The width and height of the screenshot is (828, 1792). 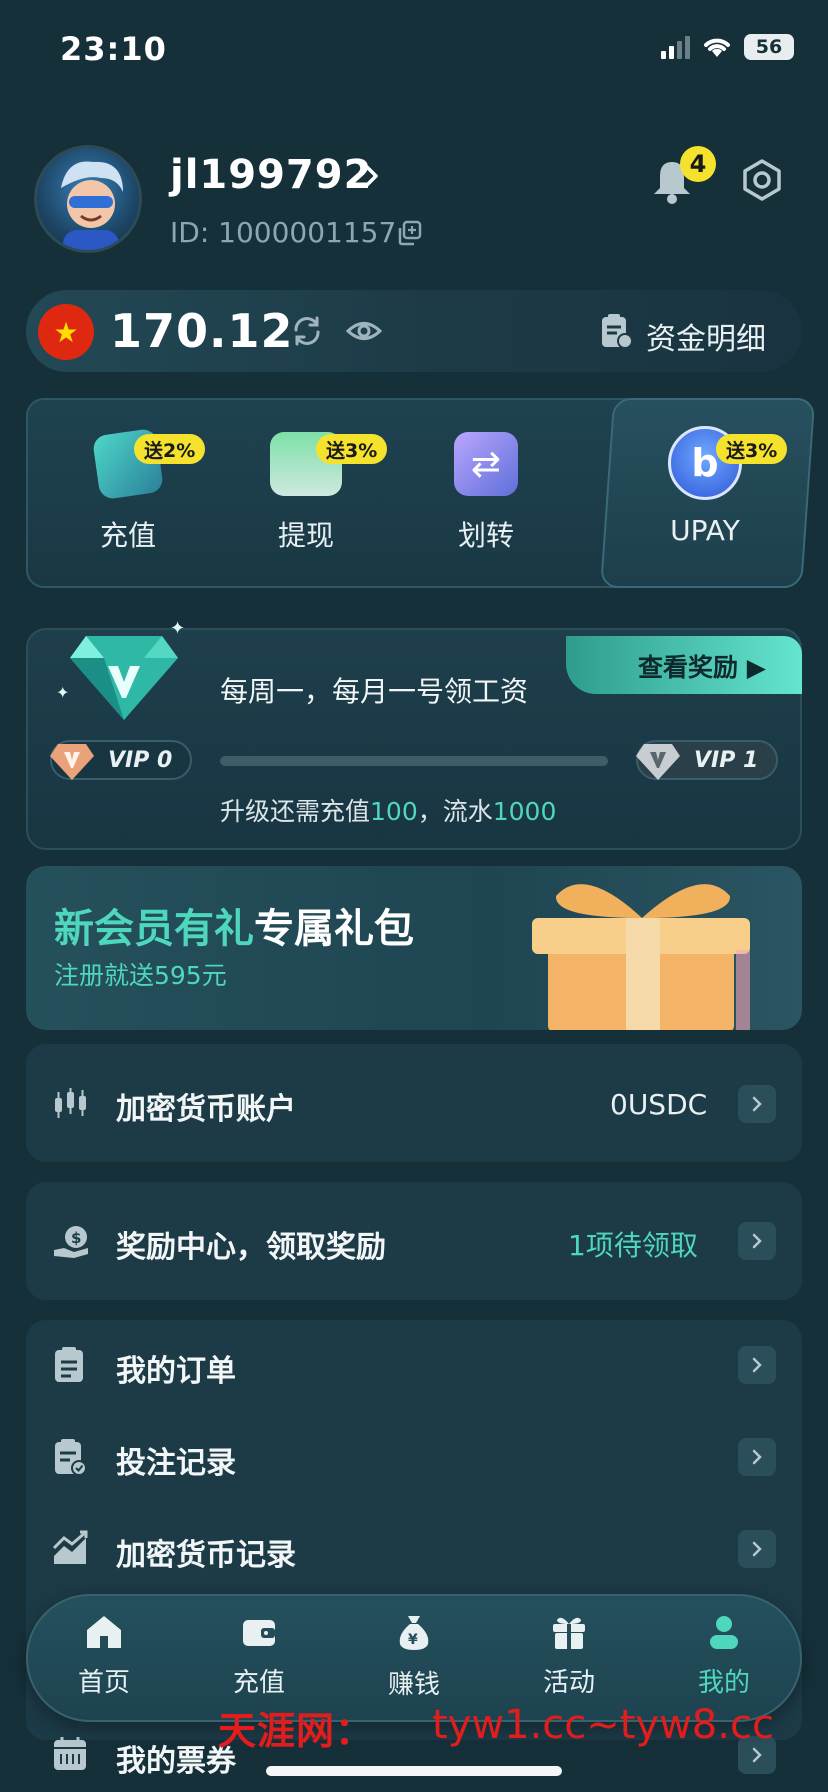 I want to click on transfer-icon: ⇄, so click(x=486, y=464).